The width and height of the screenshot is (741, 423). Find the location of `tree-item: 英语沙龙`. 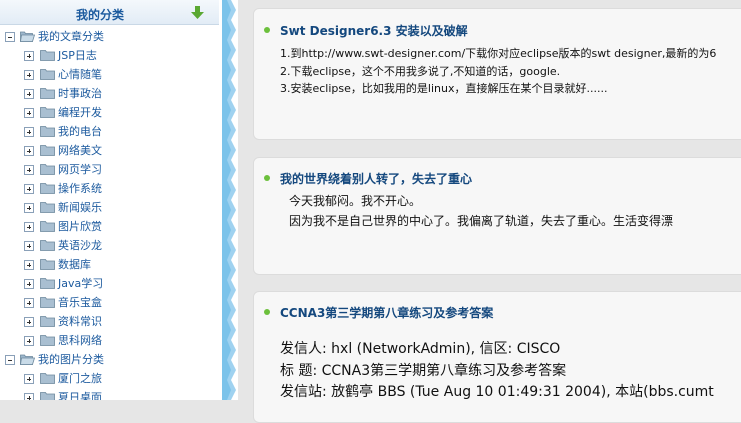

tree-item: 英语沙龙 is located at coordinates (109, 245).